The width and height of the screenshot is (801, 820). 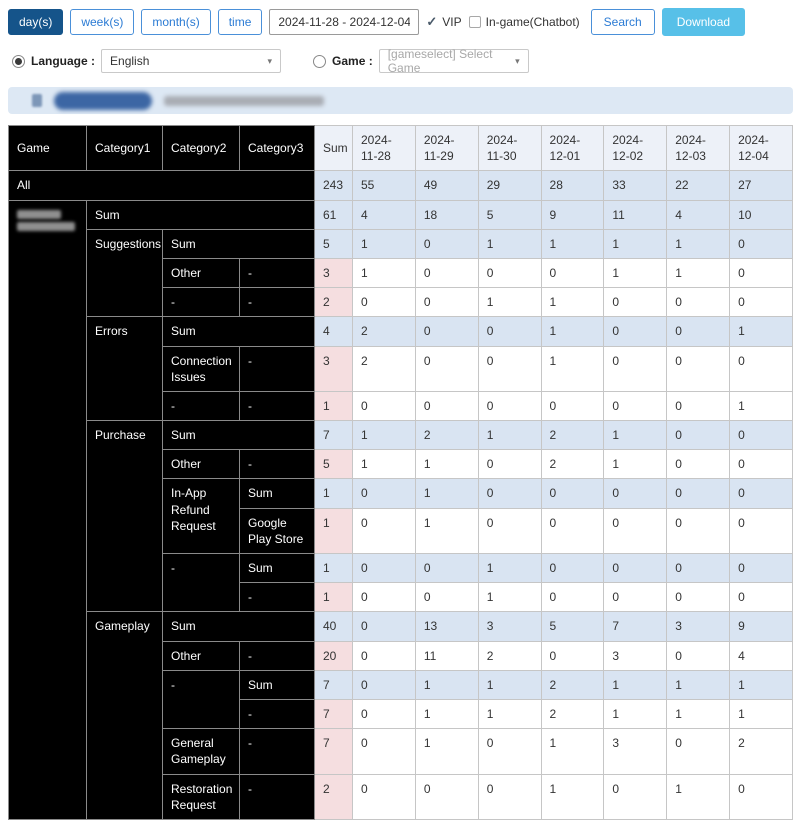 I want to click on game-select: [gameselect] Select Game ▾, so click(x=453, y=61).